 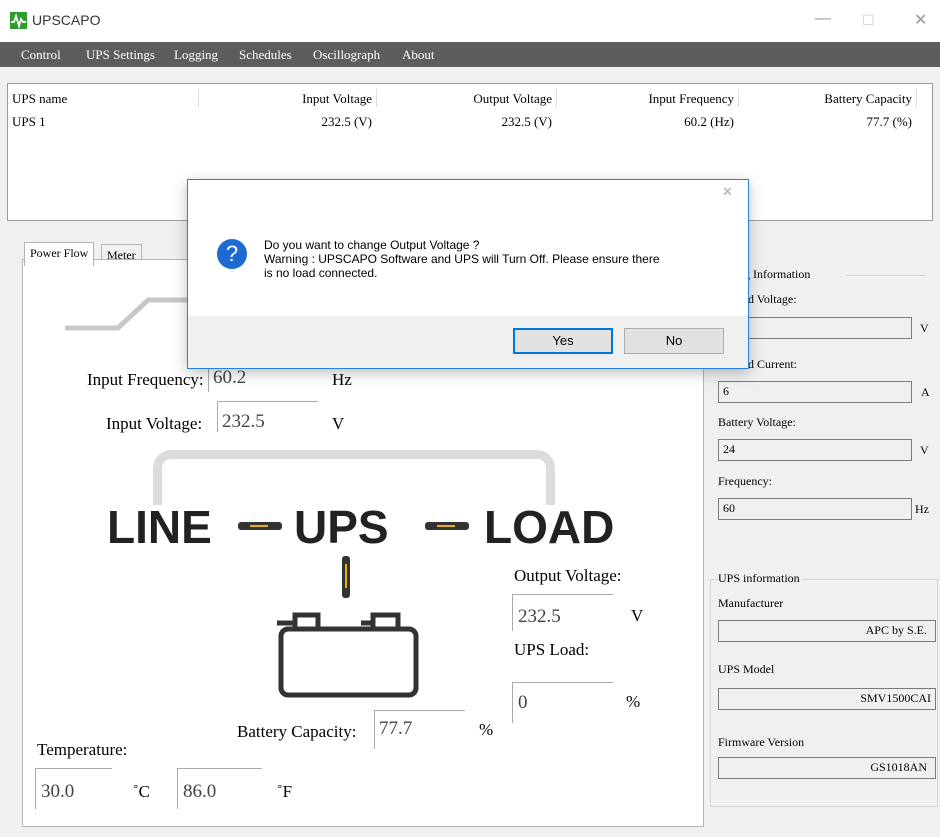 I want to click on input-frequency-value: 60.2, so click(x=230, y=377).